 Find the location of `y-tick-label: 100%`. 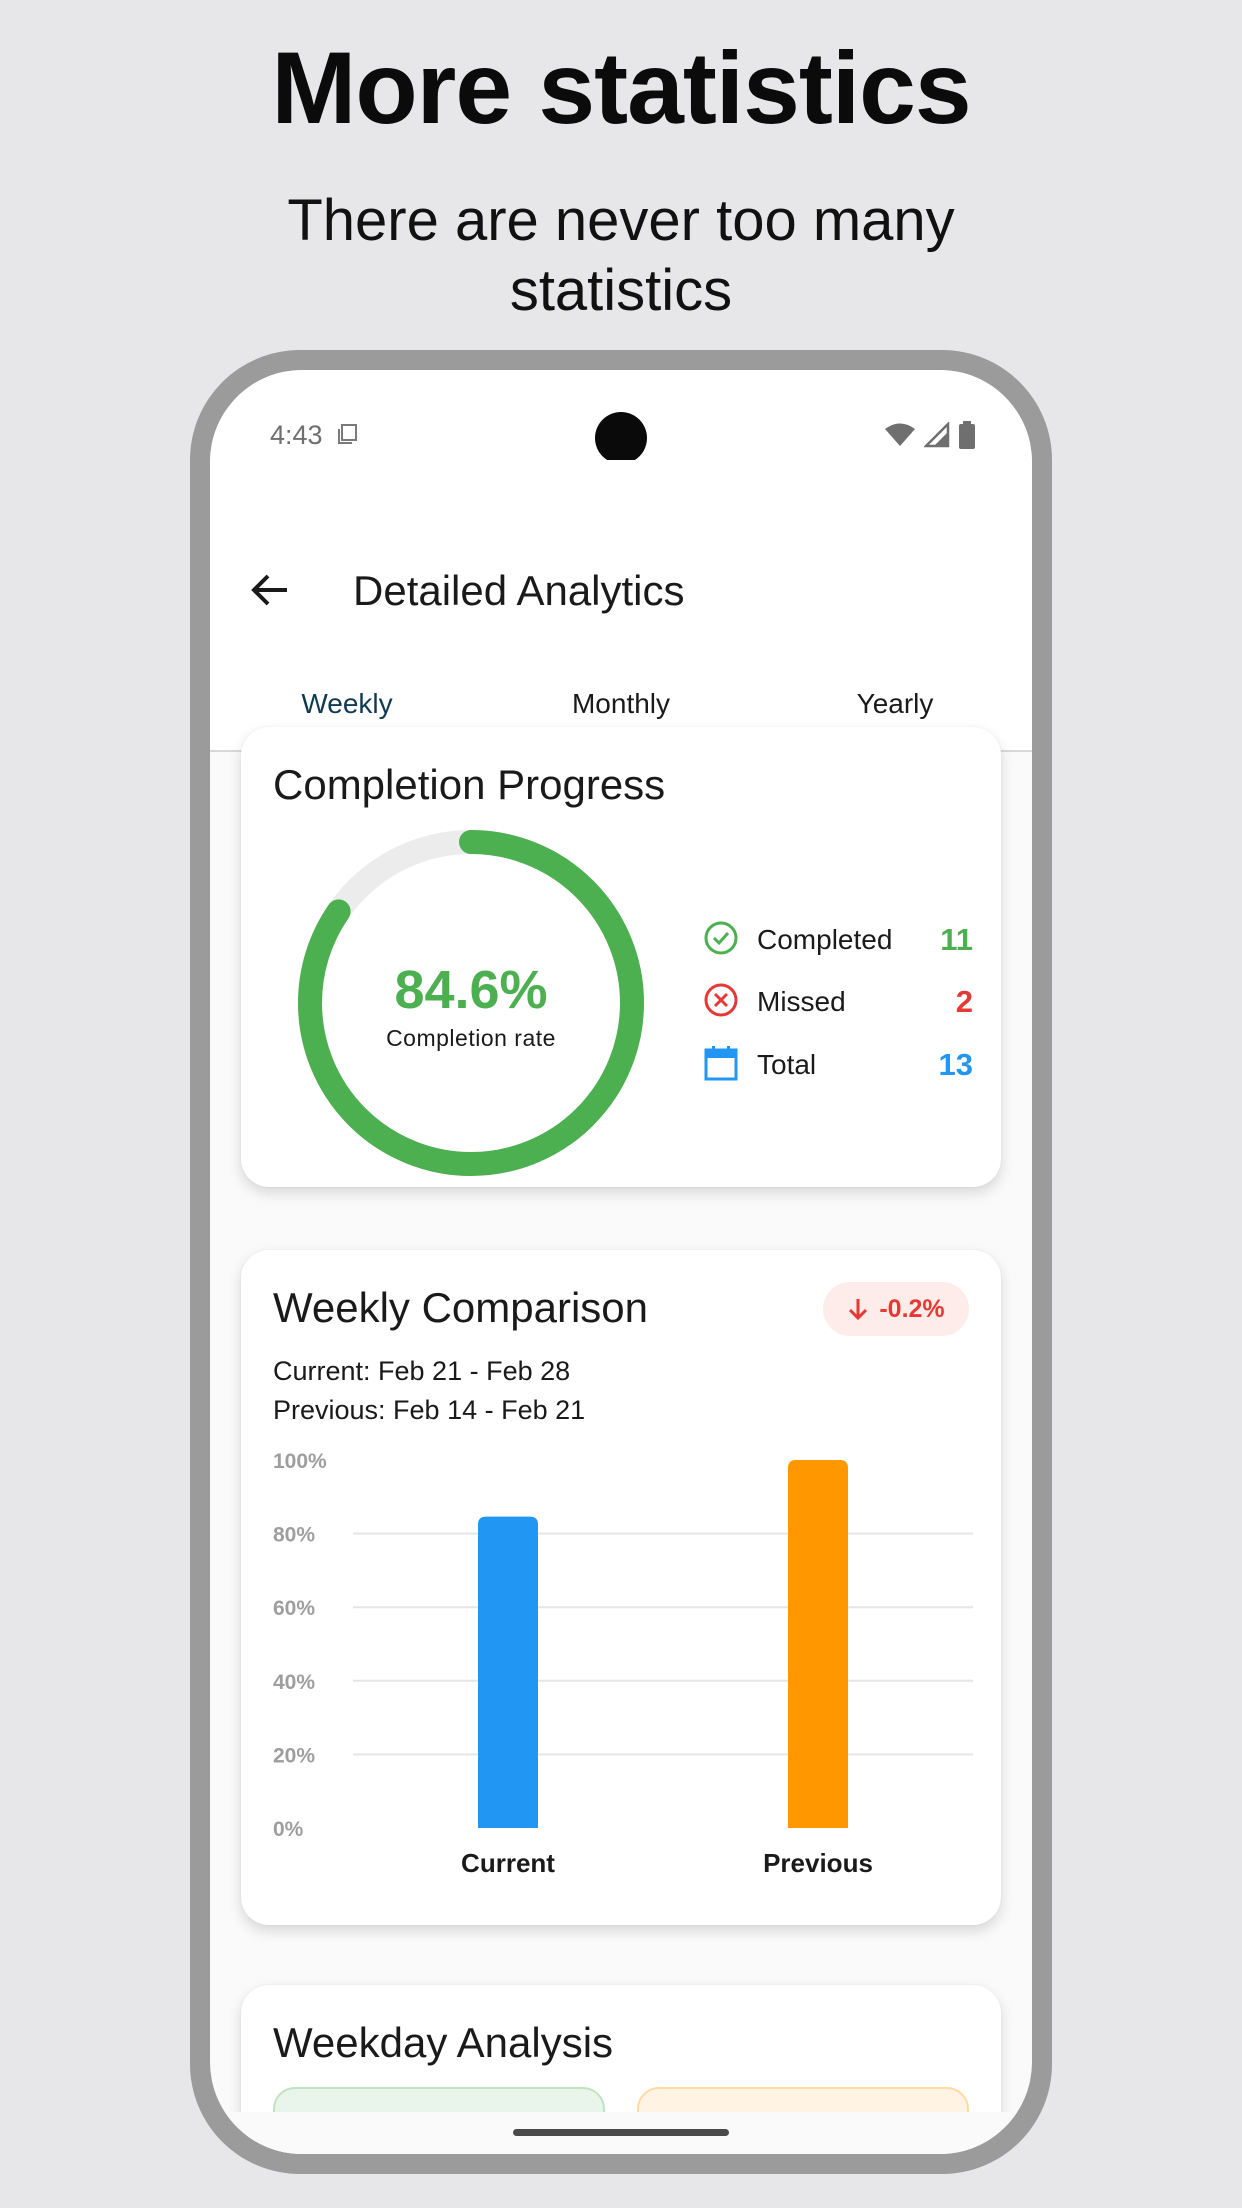

y-tick-label: 100% is located at coordinates (300, 1461).